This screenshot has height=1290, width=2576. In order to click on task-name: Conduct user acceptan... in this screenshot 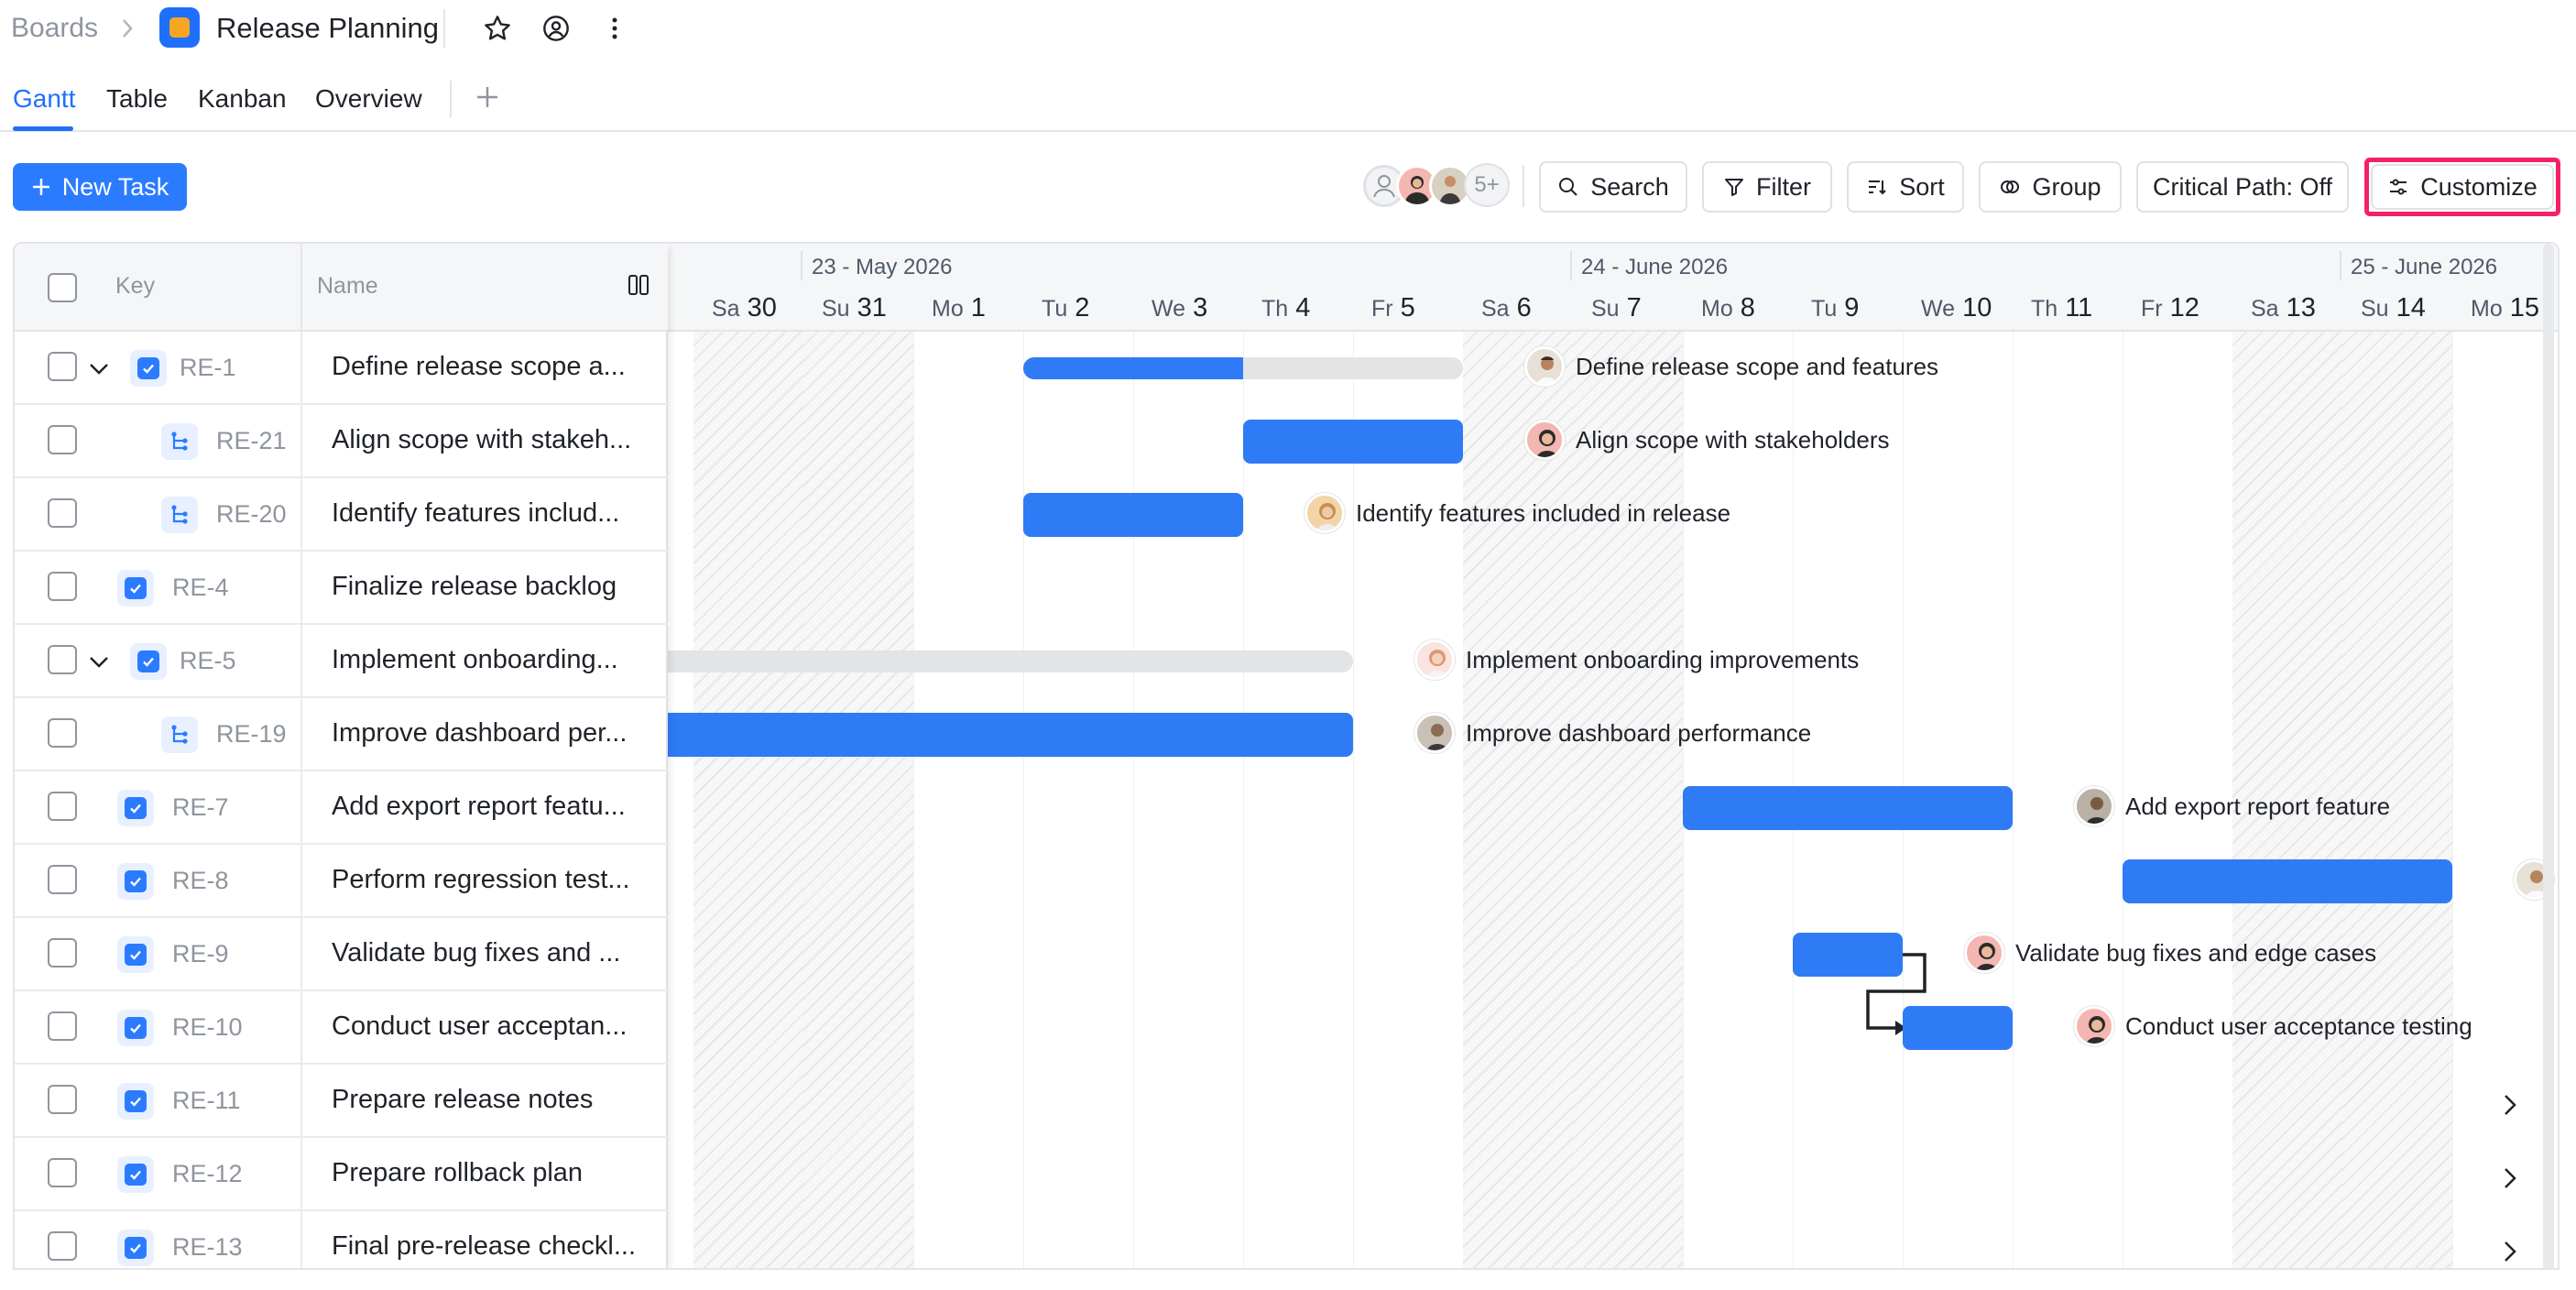, I will do `click(480, 1026)`.